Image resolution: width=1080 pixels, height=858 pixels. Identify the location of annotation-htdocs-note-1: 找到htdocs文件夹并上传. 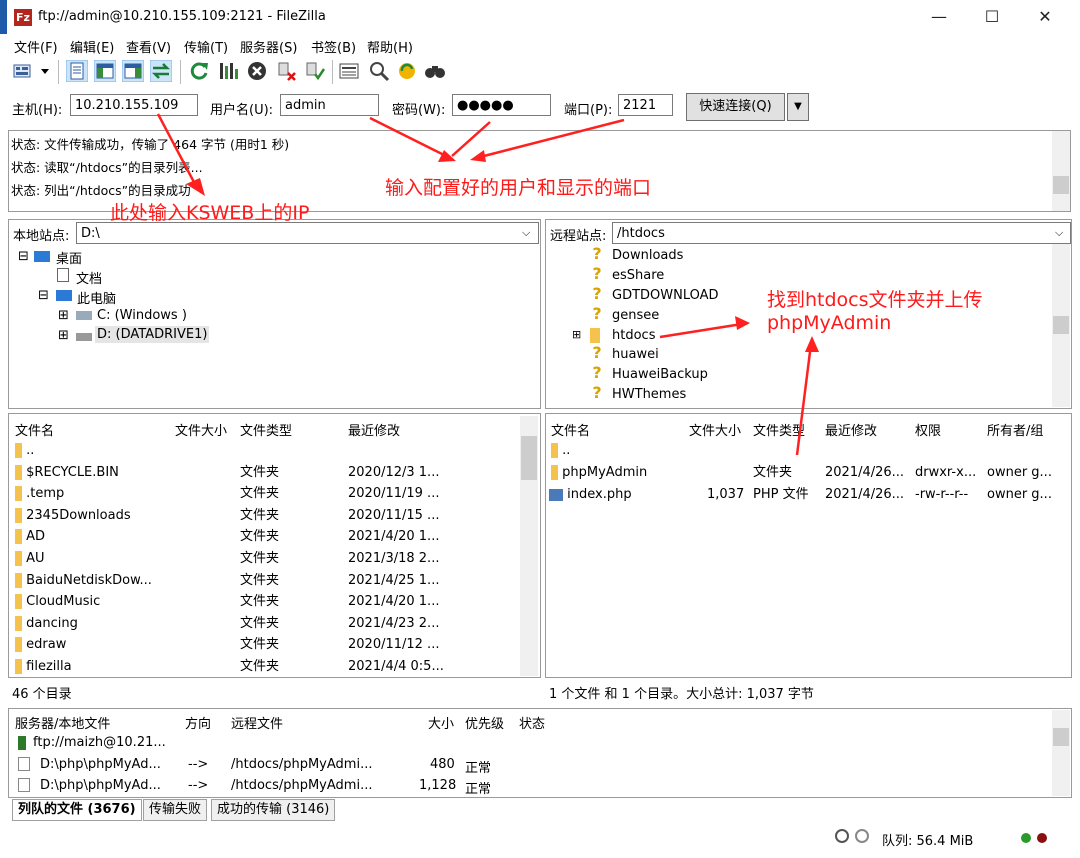
(875, 300).